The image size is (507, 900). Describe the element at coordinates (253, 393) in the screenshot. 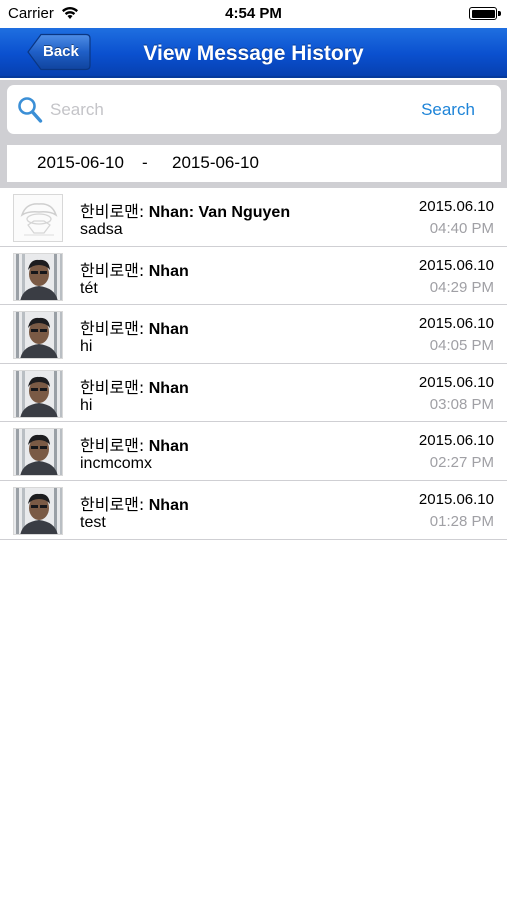

I see `message-row: 한비로맨: Nhan hi 2015.06.10 03:08 PM` at that location.